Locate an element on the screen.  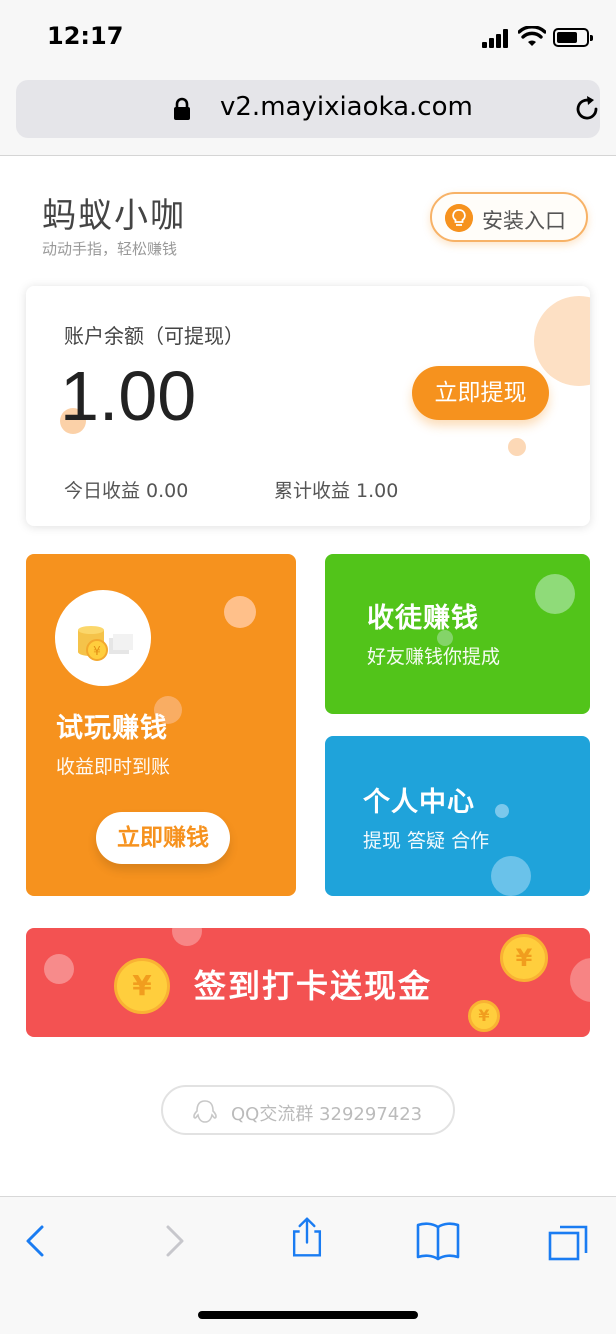
reload-icon is located at coordinates (587, 109).